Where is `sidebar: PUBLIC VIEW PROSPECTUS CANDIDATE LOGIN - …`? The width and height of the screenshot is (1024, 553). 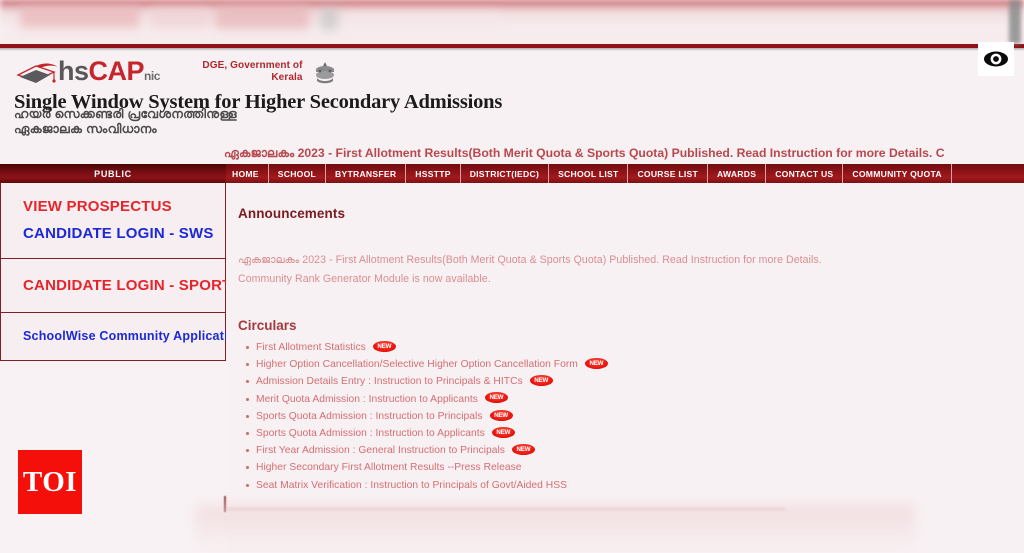
sidebar: PUBLIC VIEW PROSPECTUS CANDIDATE LOGIN - … is located at coordinates (125, 264).